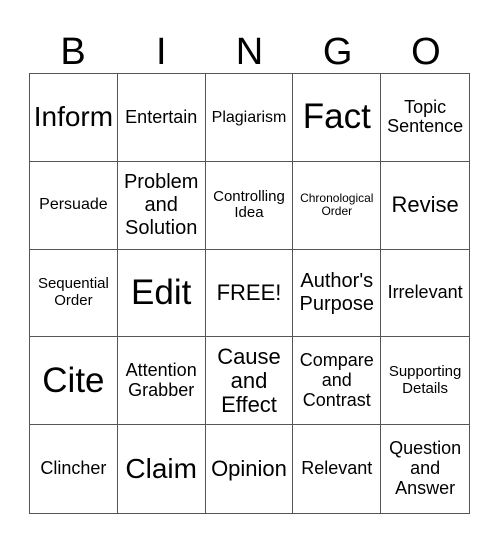 The image size is (500, 544). What do you see at coordinates (161, 52) in the screenshot?
I see `header-letter-i: I` at bounding box center [161, 52].